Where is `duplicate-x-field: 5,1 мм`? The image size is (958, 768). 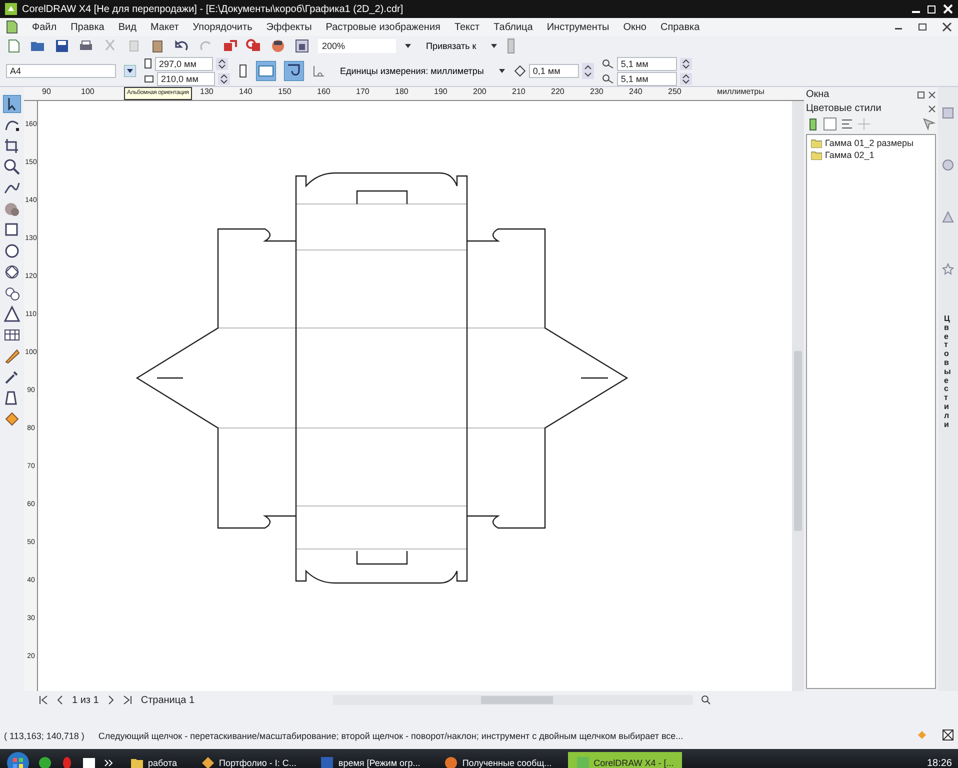 duplicate-x-field: 5,1 мм is located at coordinates (646, 63).